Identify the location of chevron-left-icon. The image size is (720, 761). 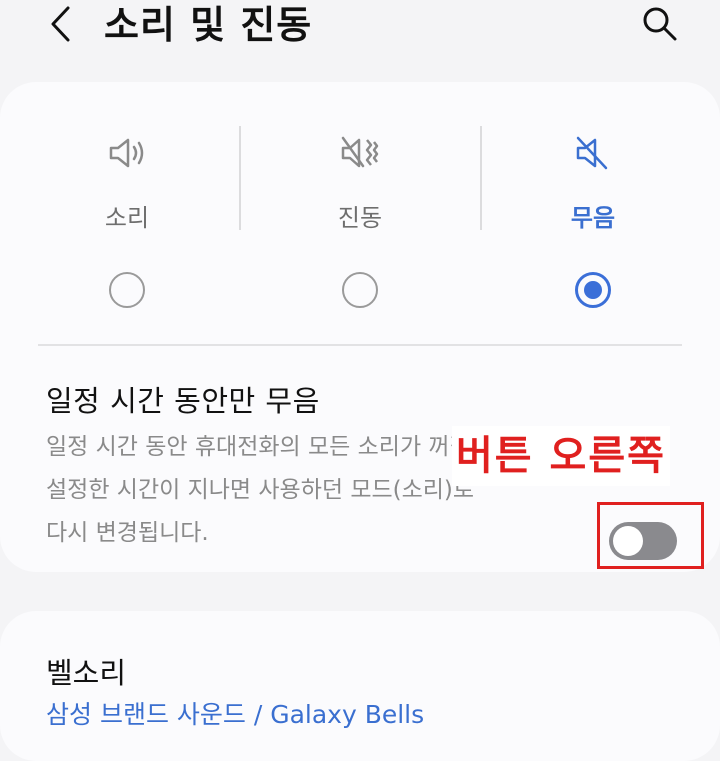
(60, 24).